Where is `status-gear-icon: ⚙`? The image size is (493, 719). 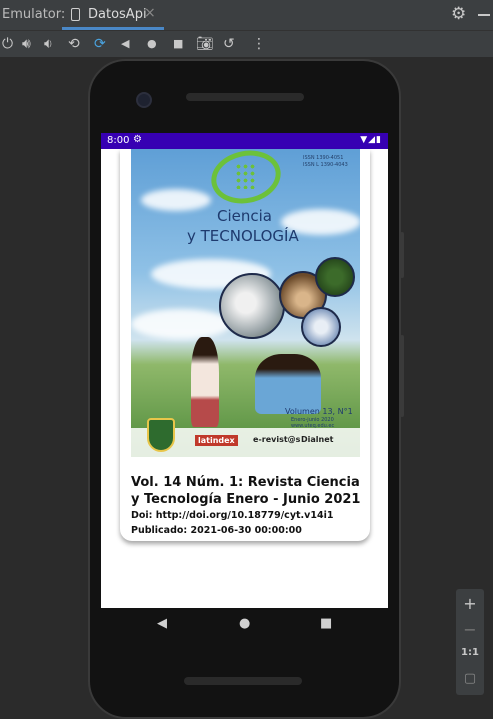
status-gear-icon: ⚙ is located at coordinates (137, 139).